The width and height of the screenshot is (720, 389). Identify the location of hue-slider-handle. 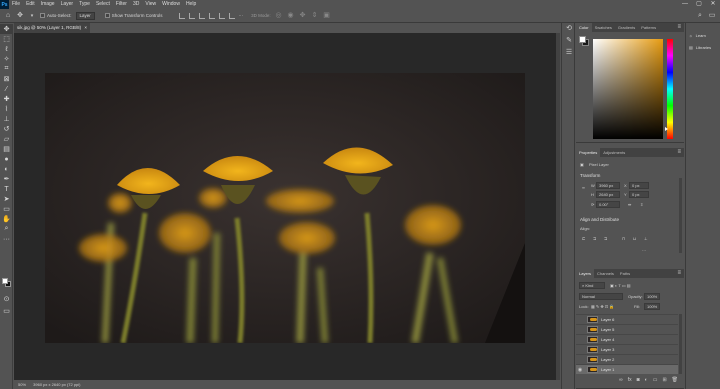
(666, 129).